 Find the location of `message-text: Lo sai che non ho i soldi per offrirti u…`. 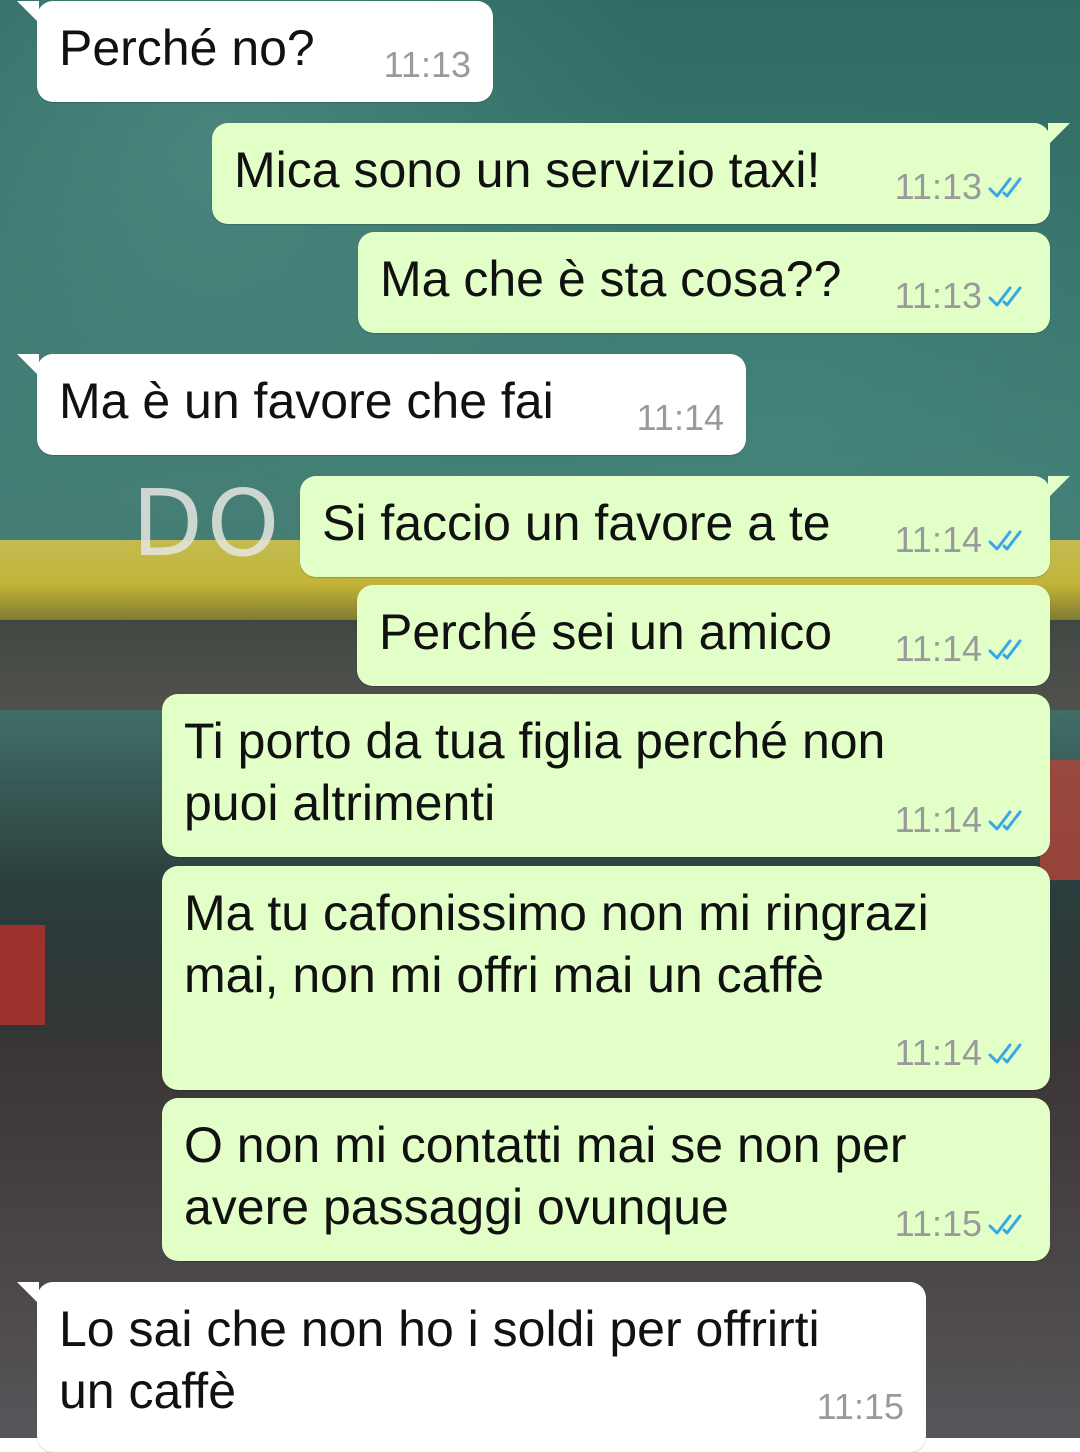

message-text: Lo sai che non ho i soldi per offrirti u… is located at coordinates (446, 1360).